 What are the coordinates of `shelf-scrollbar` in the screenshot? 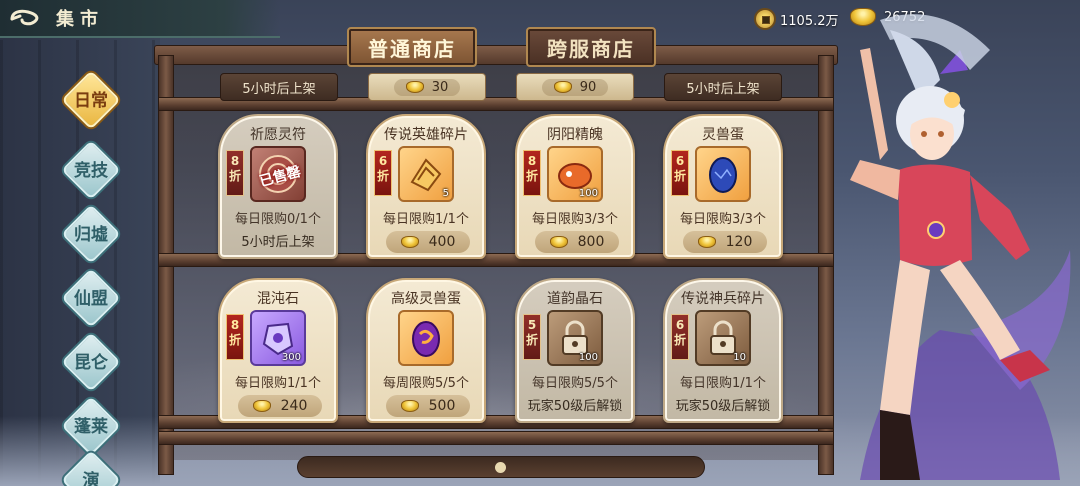 It's located at (501, 467).